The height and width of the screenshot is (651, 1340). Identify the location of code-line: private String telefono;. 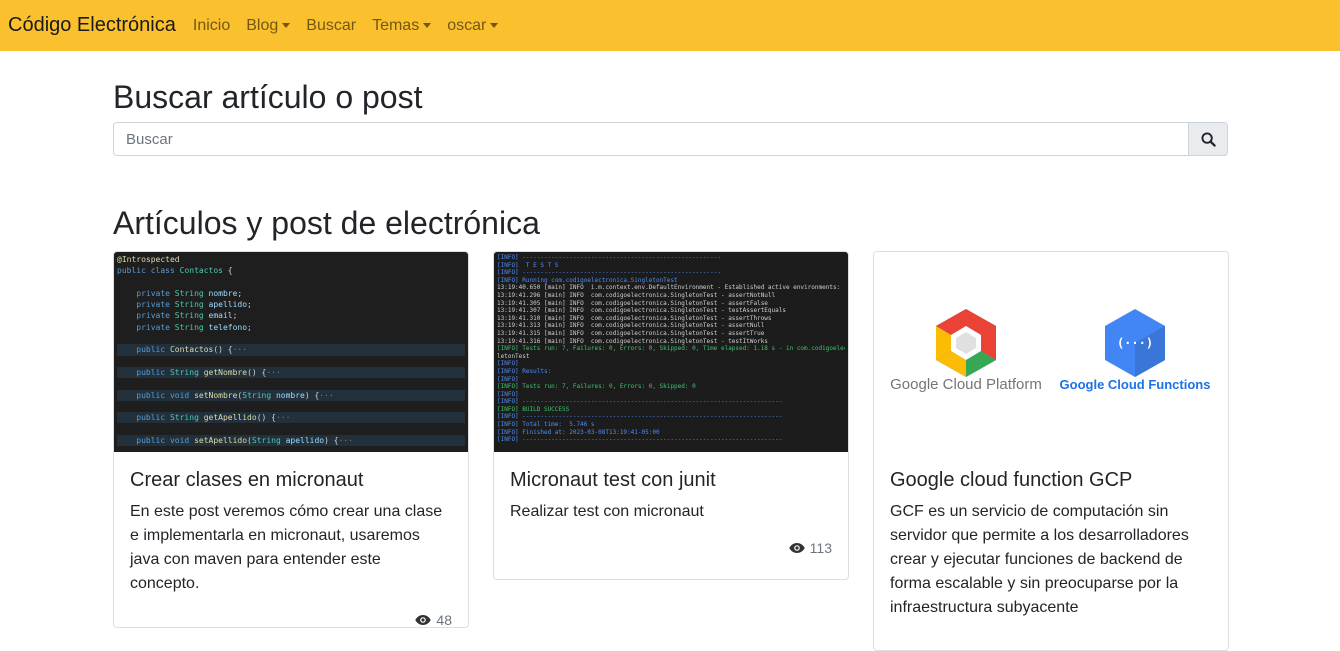
(184, 327).